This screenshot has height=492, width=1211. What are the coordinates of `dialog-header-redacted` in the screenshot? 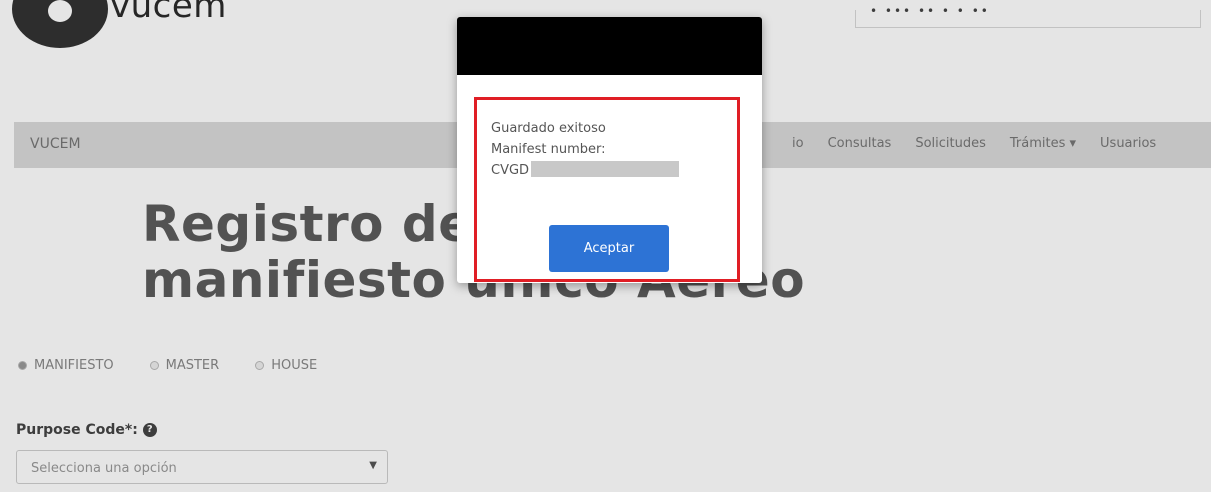 It's located at (609, 46).